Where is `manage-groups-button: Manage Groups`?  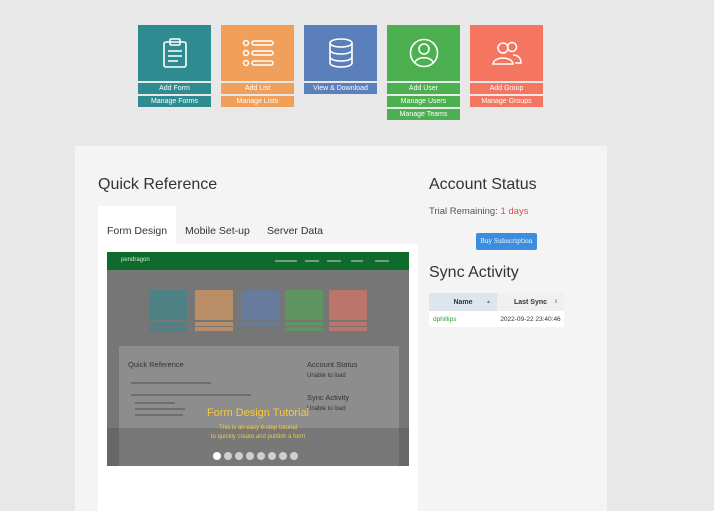 manage-groups-button: Manage Groups is located at coordinates (506, 101).